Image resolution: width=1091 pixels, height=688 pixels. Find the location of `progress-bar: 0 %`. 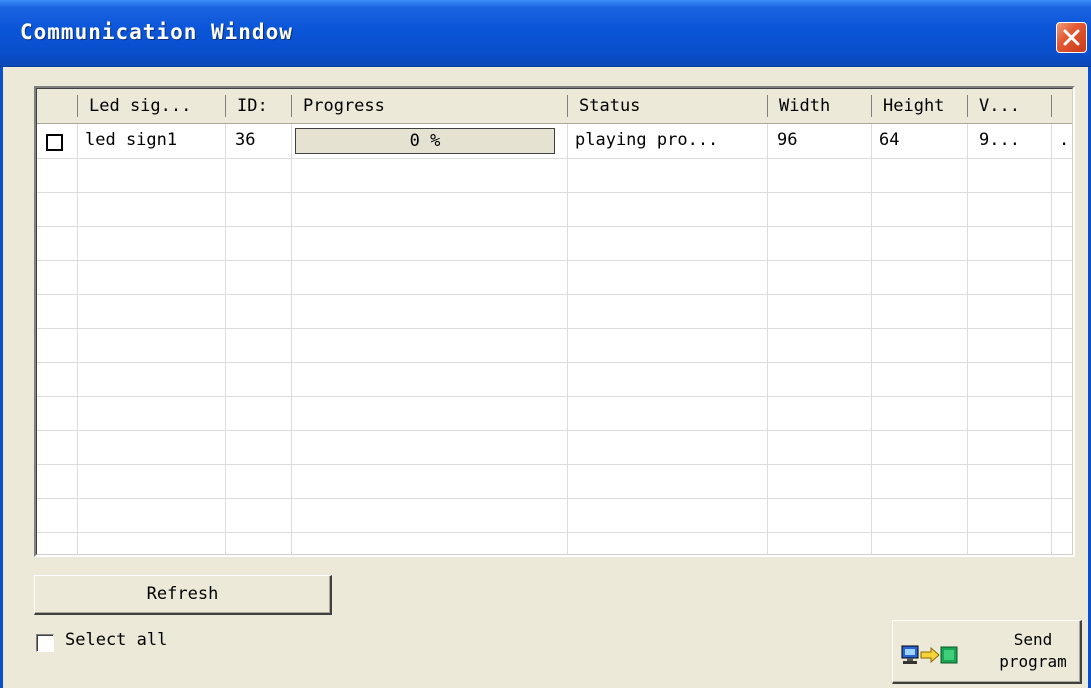

progress-bar: 0 % is located at coordinates (425, 141).